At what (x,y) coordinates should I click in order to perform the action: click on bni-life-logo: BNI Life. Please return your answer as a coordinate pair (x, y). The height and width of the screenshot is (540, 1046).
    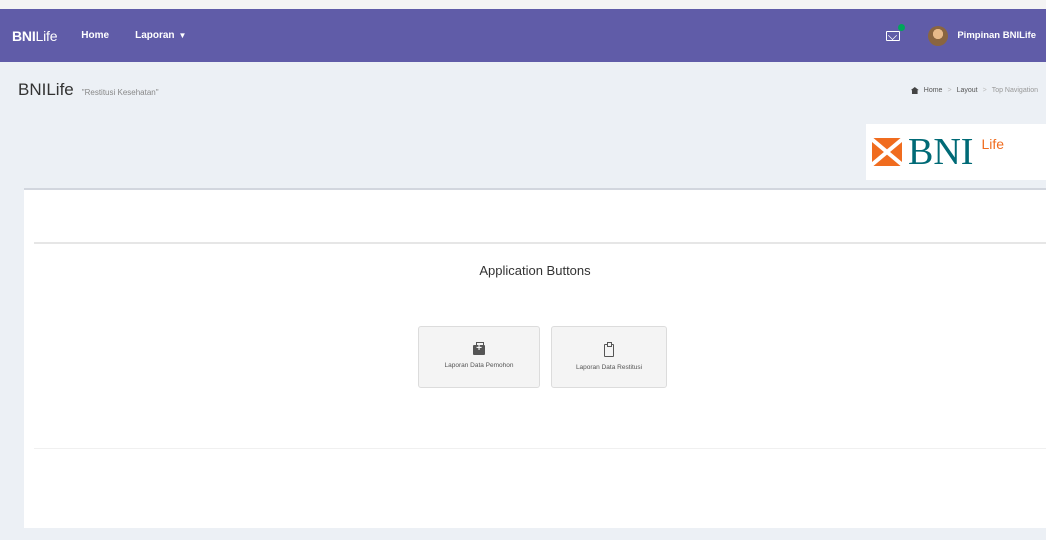
    Looking at the image, I should click on (956, 152).